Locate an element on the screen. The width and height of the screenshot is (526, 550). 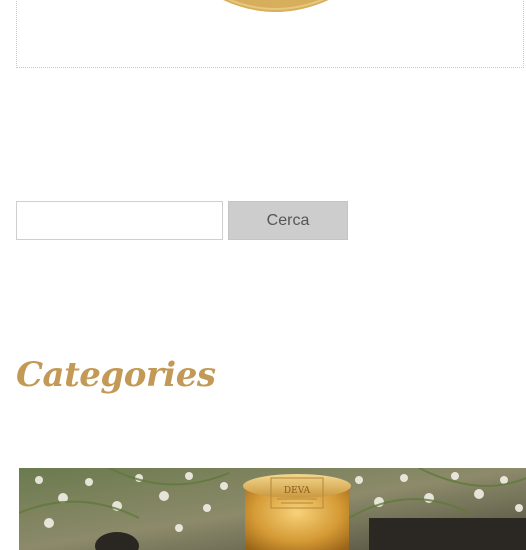
categories-heading: Categories is located at coordinates (116, 375).